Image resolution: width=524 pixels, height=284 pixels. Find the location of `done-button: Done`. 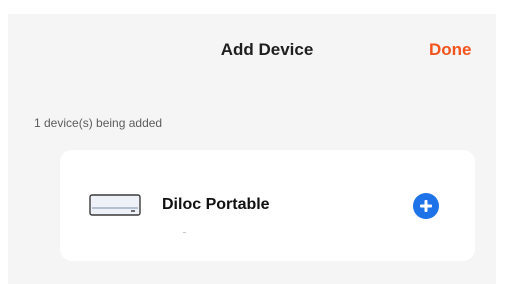

done-button: Done is located at coordinates (450, 50).